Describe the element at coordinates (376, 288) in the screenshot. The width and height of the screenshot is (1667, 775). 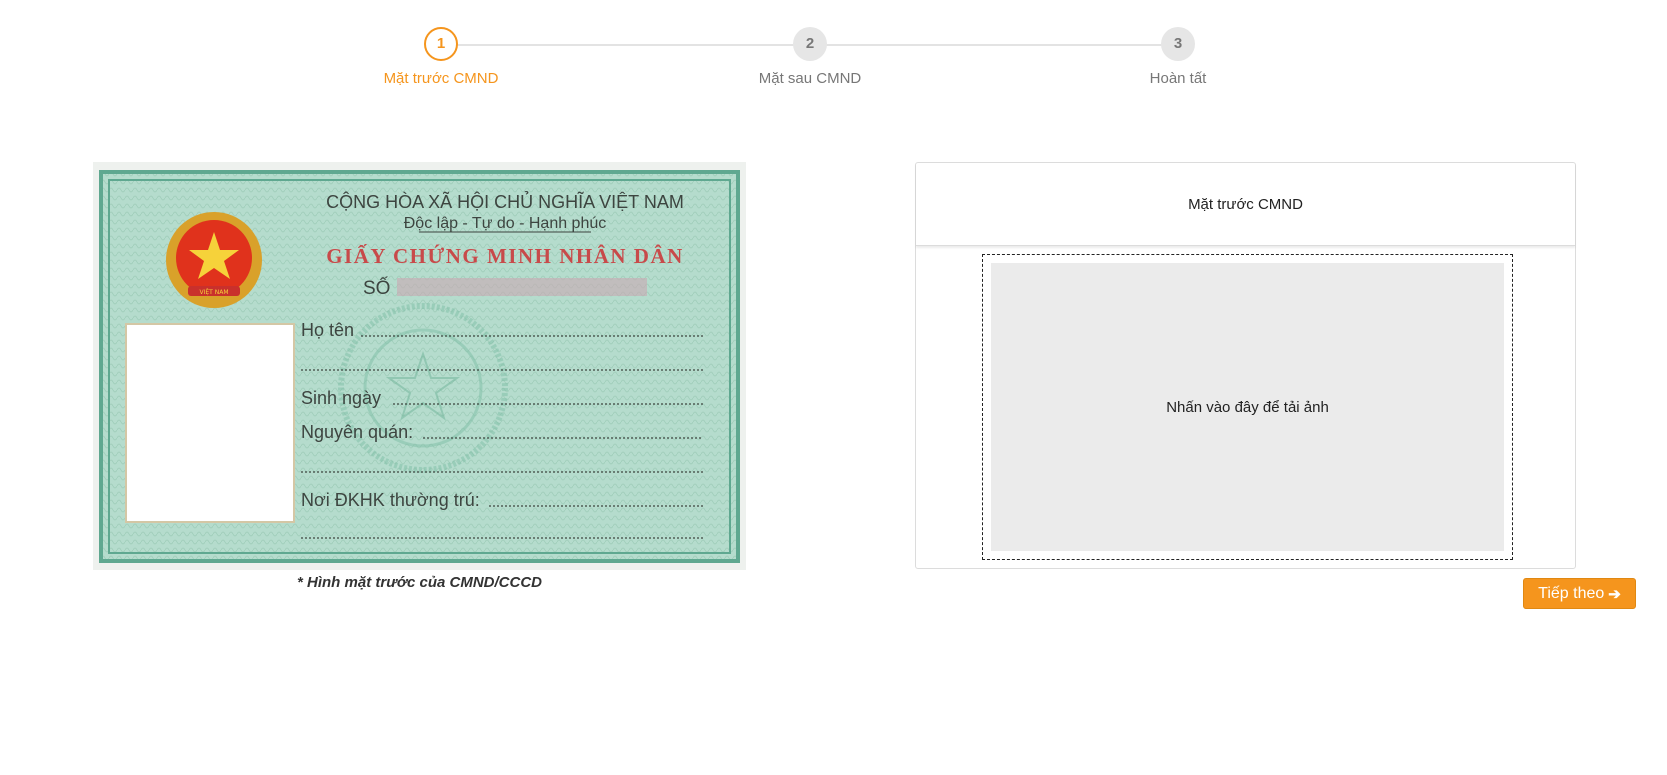
I see `card-number-label: SỐ` at that location.